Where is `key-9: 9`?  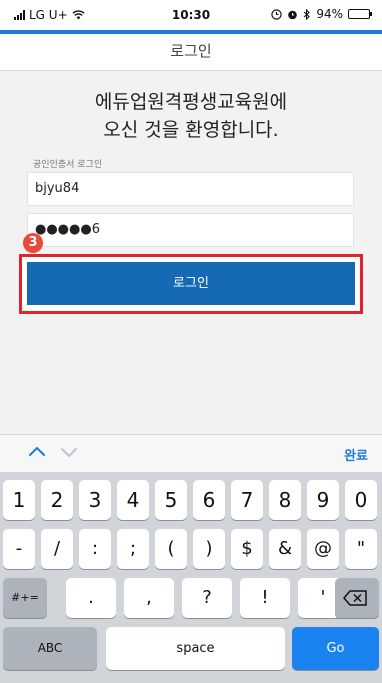 key-9: 9 is located at coordinates (323, 500).